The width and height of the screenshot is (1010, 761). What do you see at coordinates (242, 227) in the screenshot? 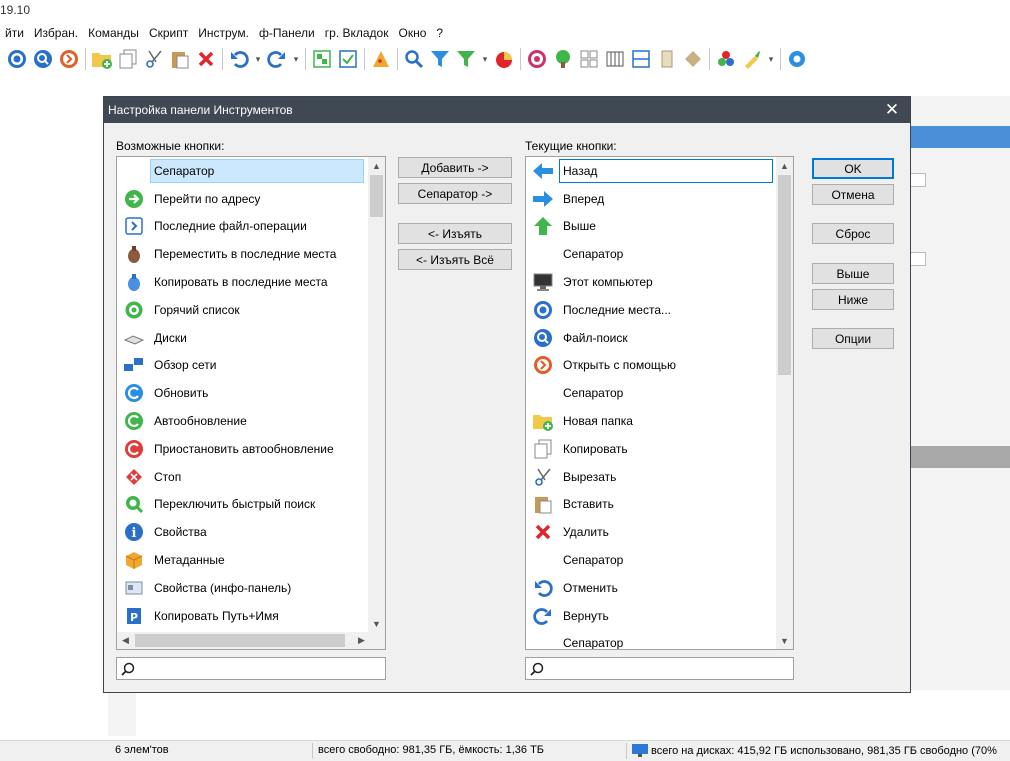
I see `list-item: Последние файл-операции` at bounding box center [242, 227].